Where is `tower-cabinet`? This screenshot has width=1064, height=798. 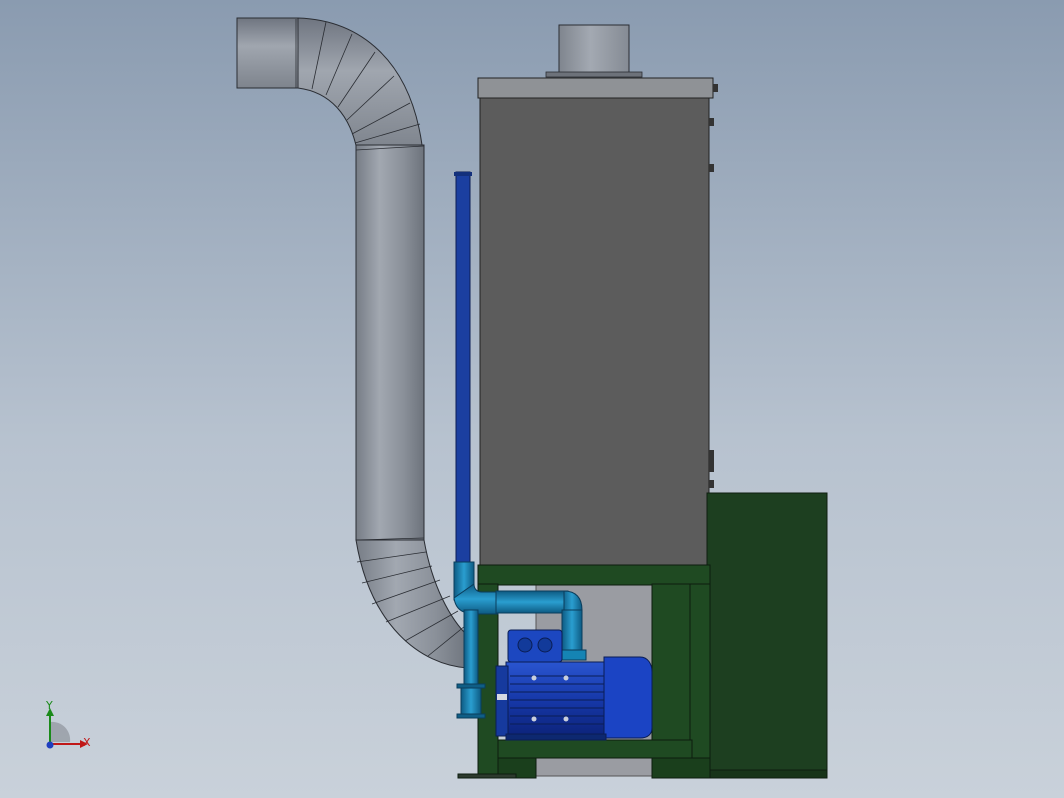
tower-cabinet is located at coordinates (597, 322).